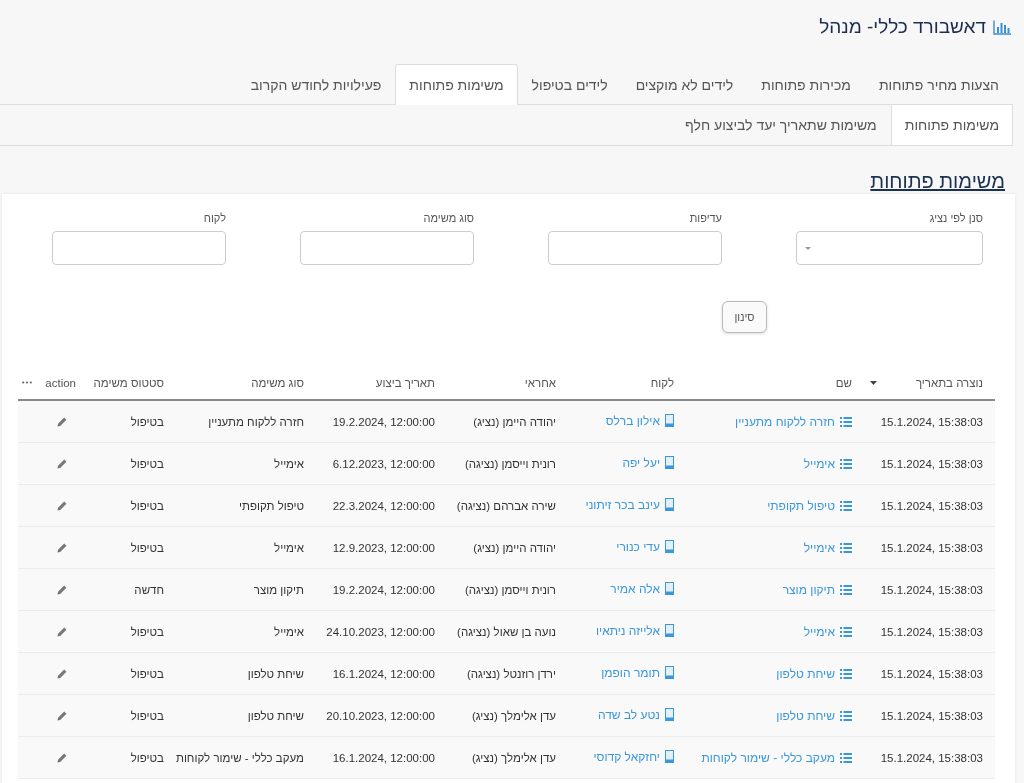  I want to click on tab: לידים לא מוקצים, so click(684, 84).